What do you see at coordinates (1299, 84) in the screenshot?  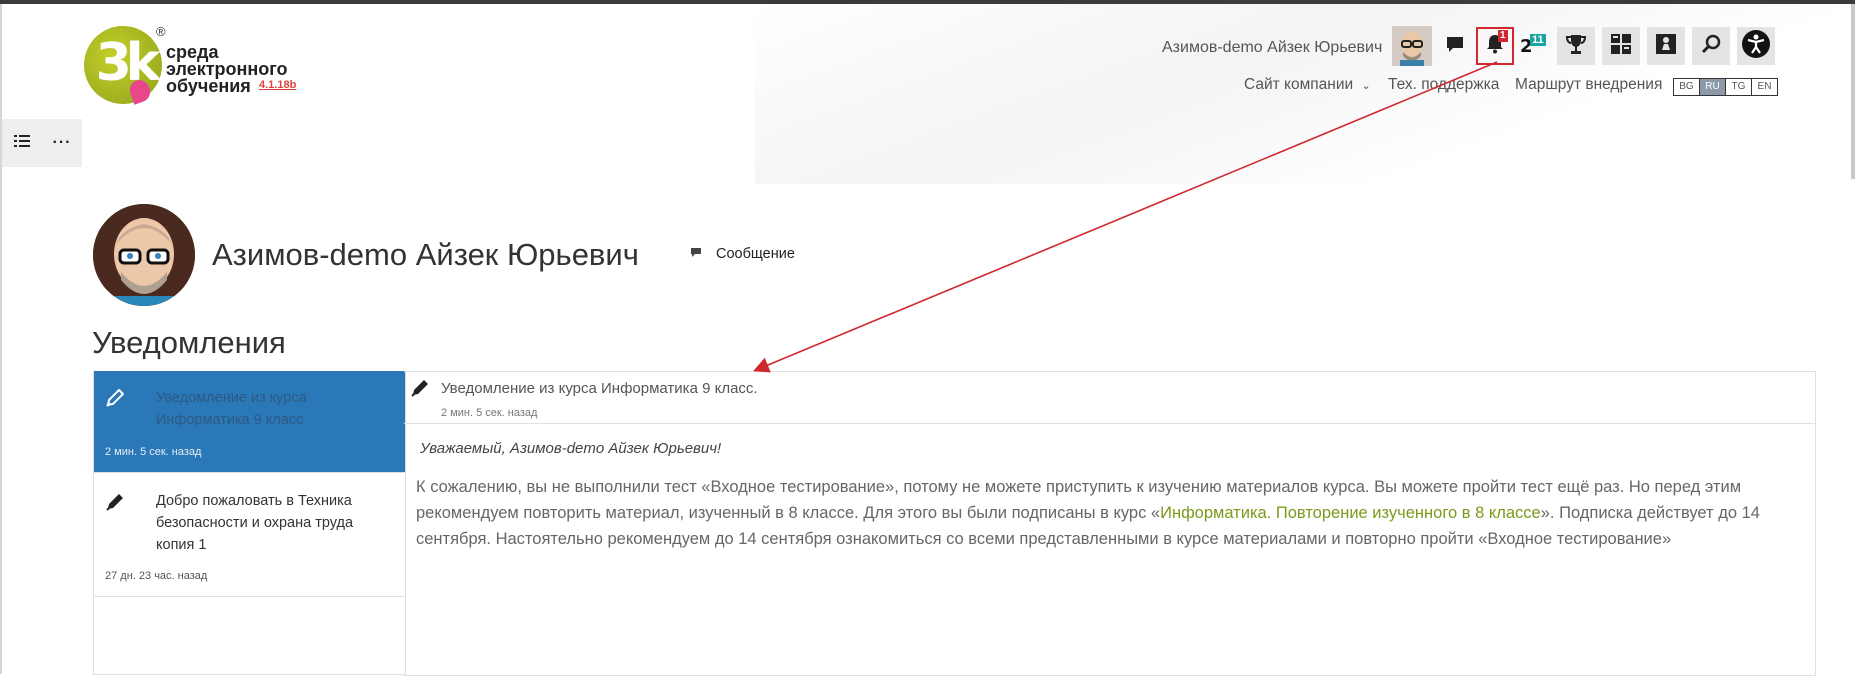 I see `nav-company-site-label: Сайт компании` at bounding box center [1299, 84].